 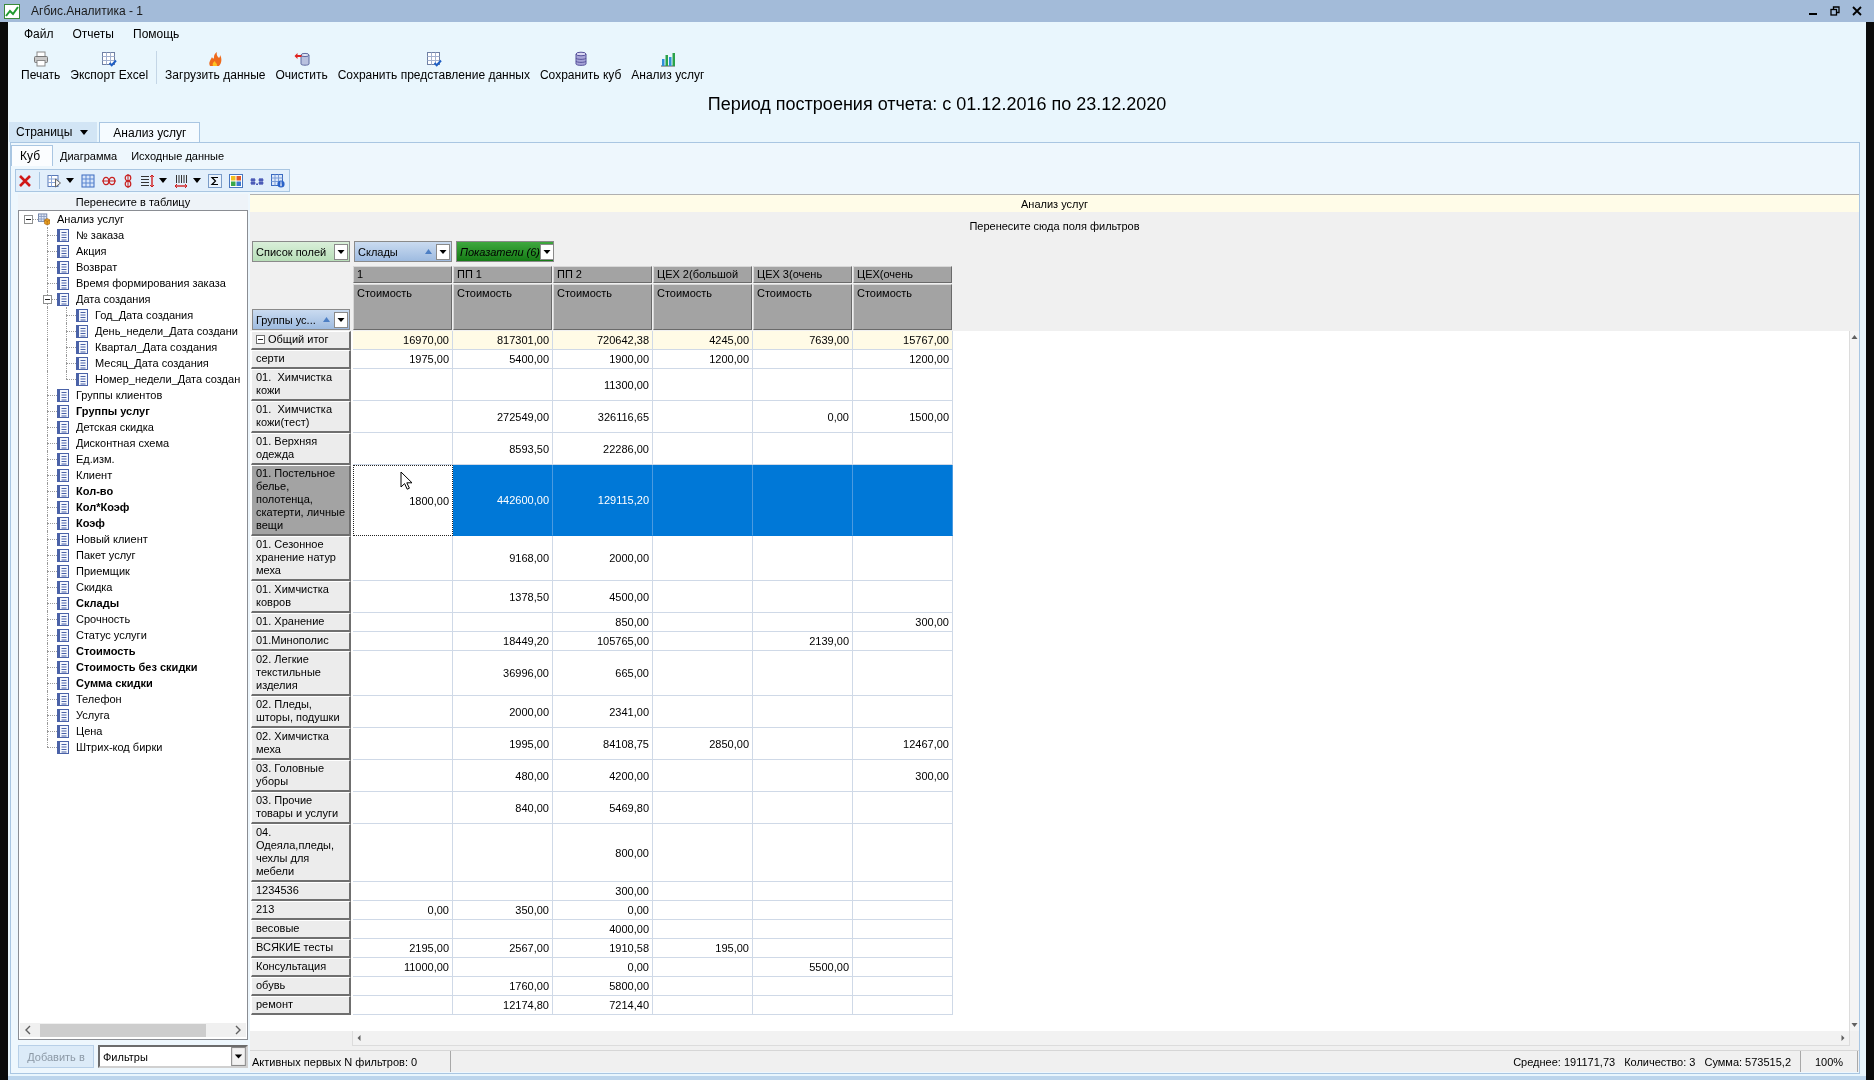 What do you see at coordinates (168, 379) in the screenshot?
I see `tree-item: Номер_недели_Дата создан` at bounding box center [168, 379].